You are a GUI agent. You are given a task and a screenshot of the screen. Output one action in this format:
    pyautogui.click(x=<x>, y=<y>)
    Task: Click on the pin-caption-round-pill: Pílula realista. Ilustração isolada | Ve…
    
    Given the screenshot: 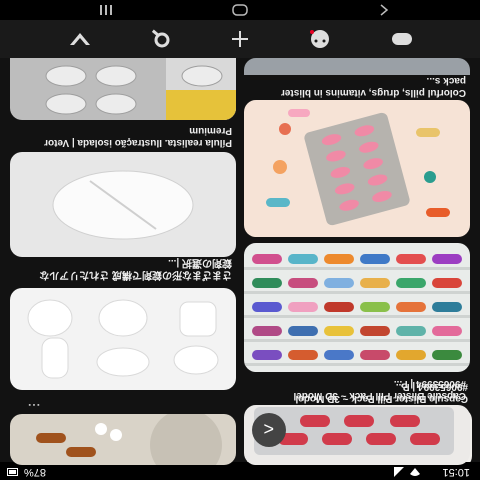 What is the action you would take?
    pyautogui.click(x=138, y=136)
    